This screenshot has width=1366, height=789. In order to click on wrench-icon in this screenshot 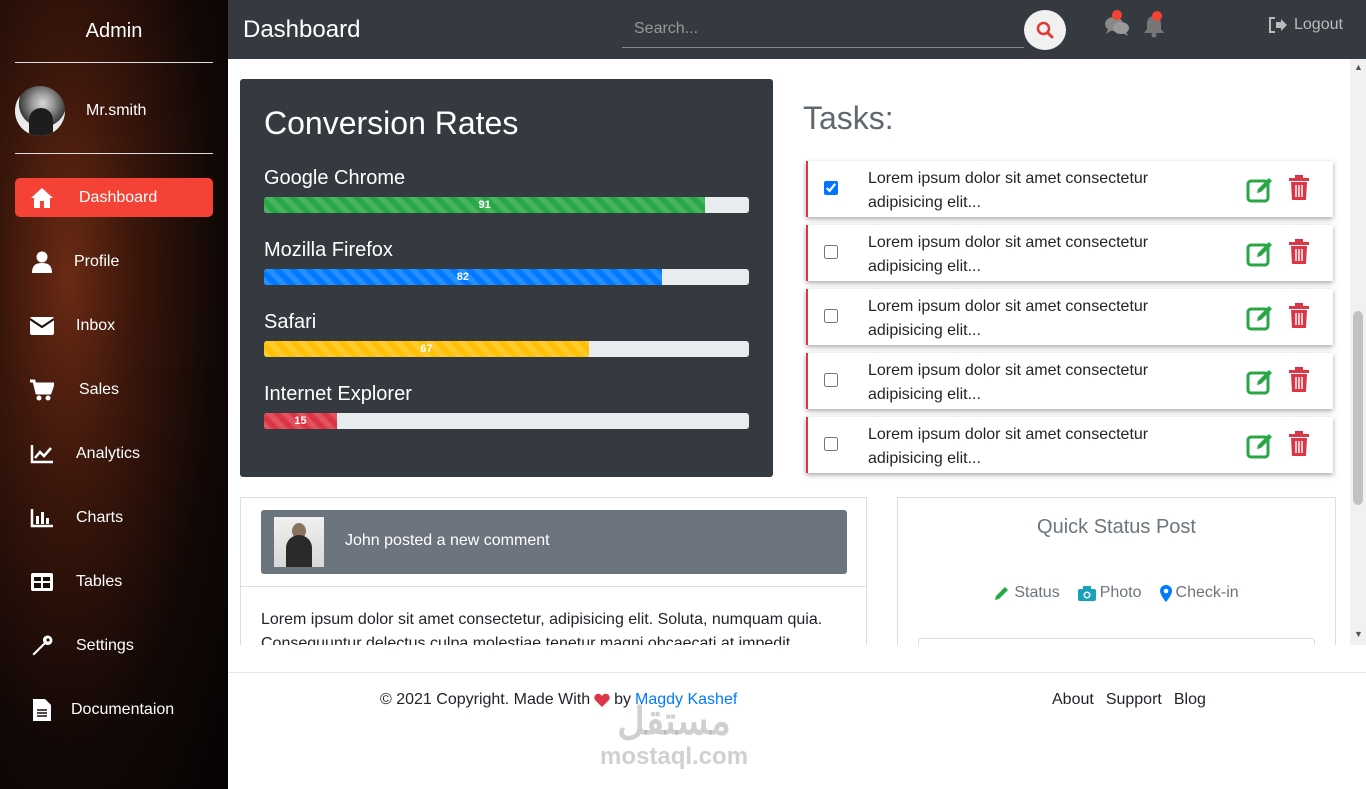, I will do `click(42, 646)`.